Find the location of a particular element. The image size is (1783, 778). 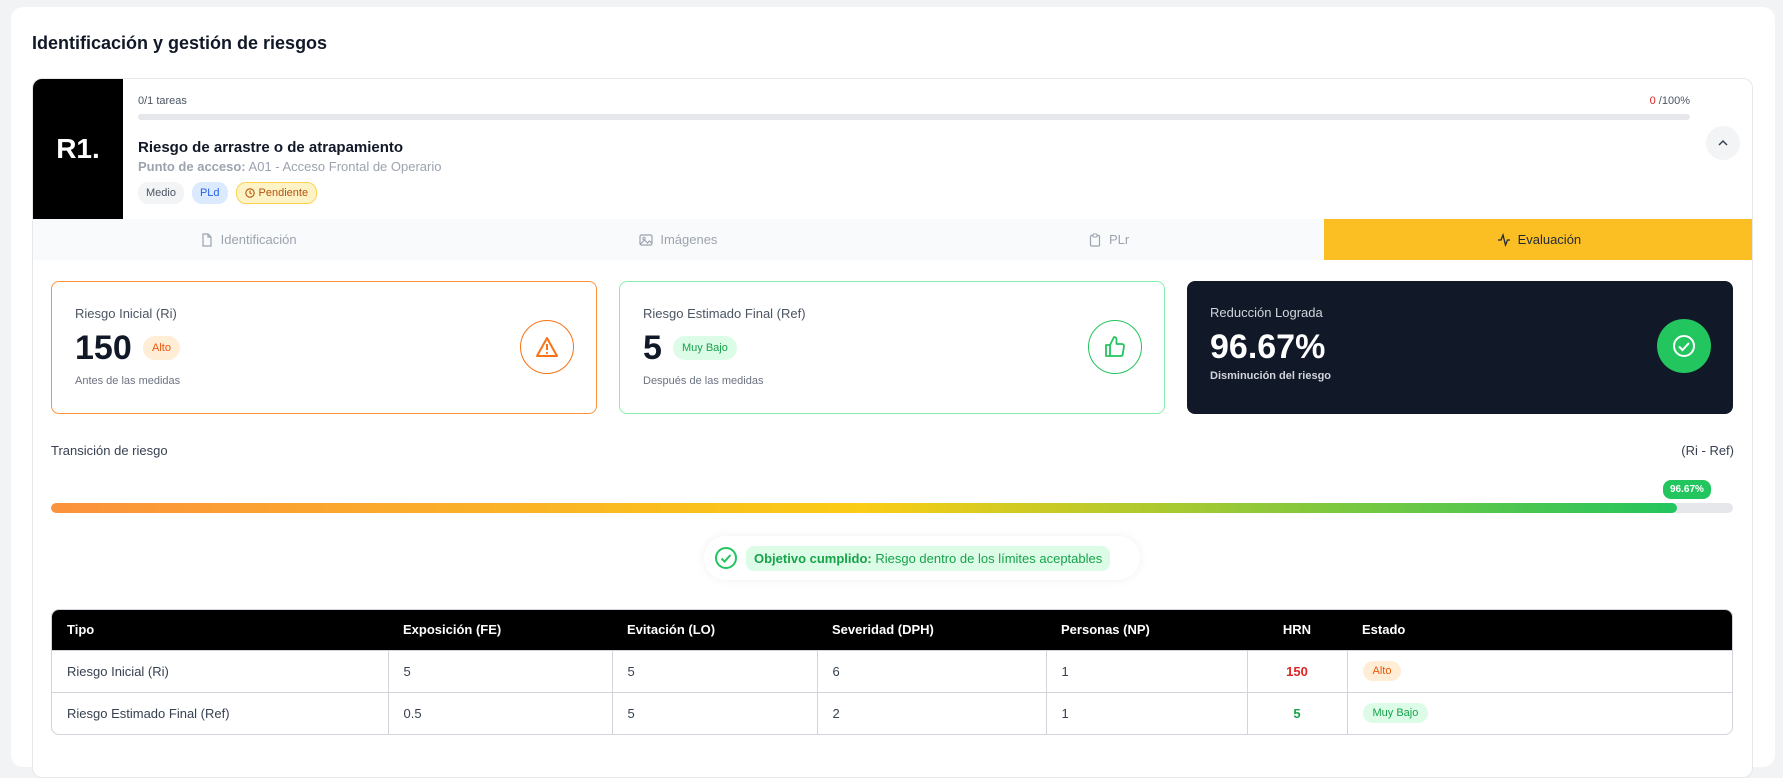

cell-estado: Muy Bajo is located at coordinates (1539, 712).